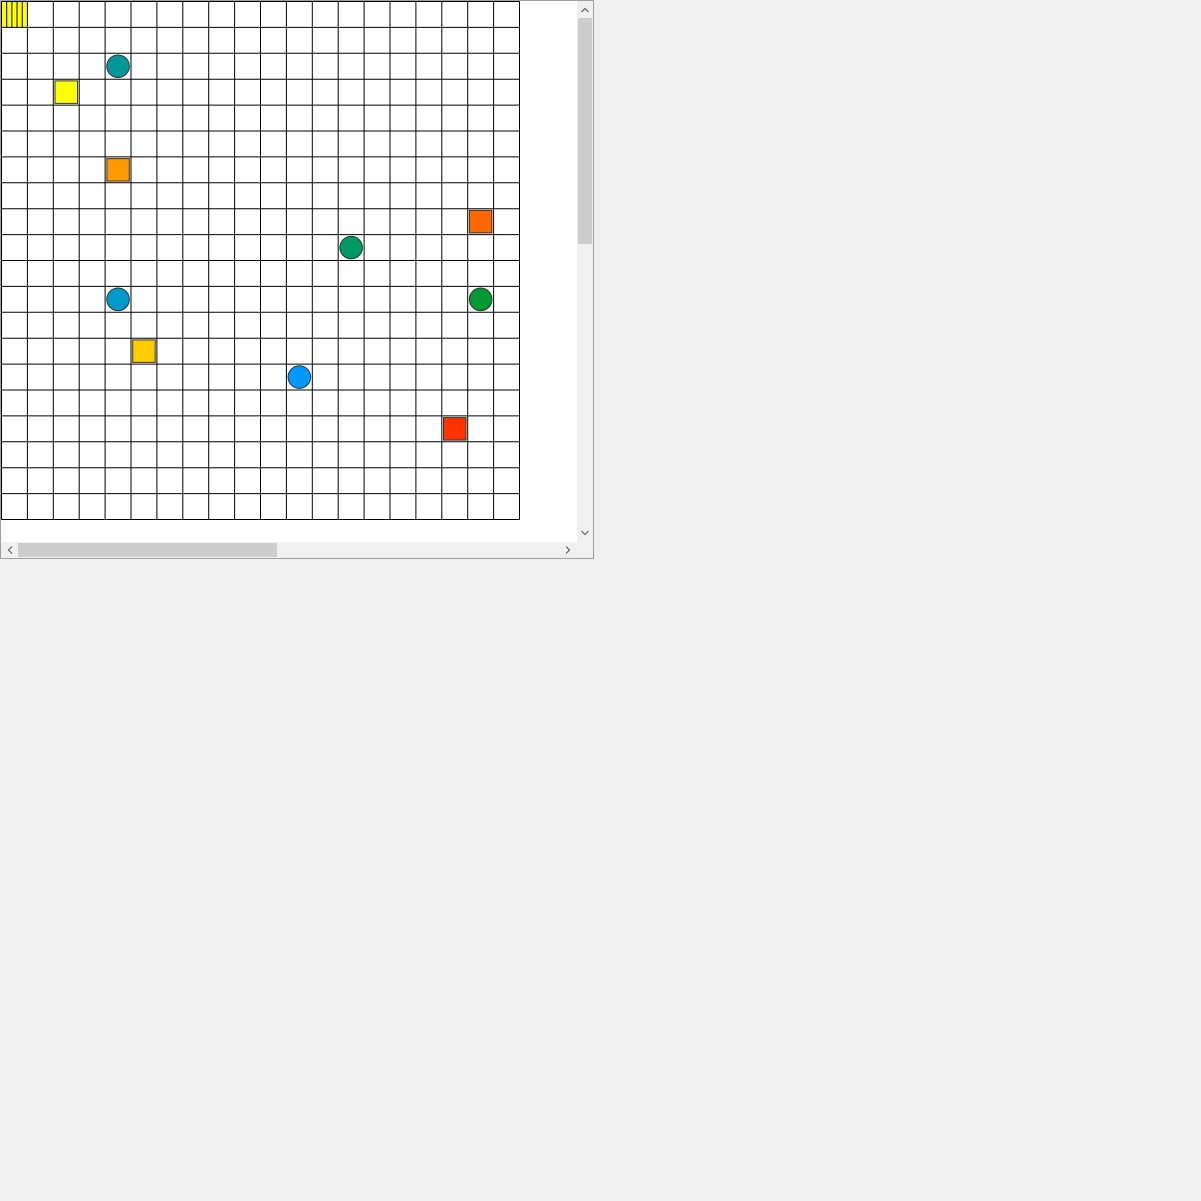 The height and width of the screenshot is (1201, 1201). Describe the element at coordinates (14, 14) in the screenshot. I see `cursor-cell` at that location.